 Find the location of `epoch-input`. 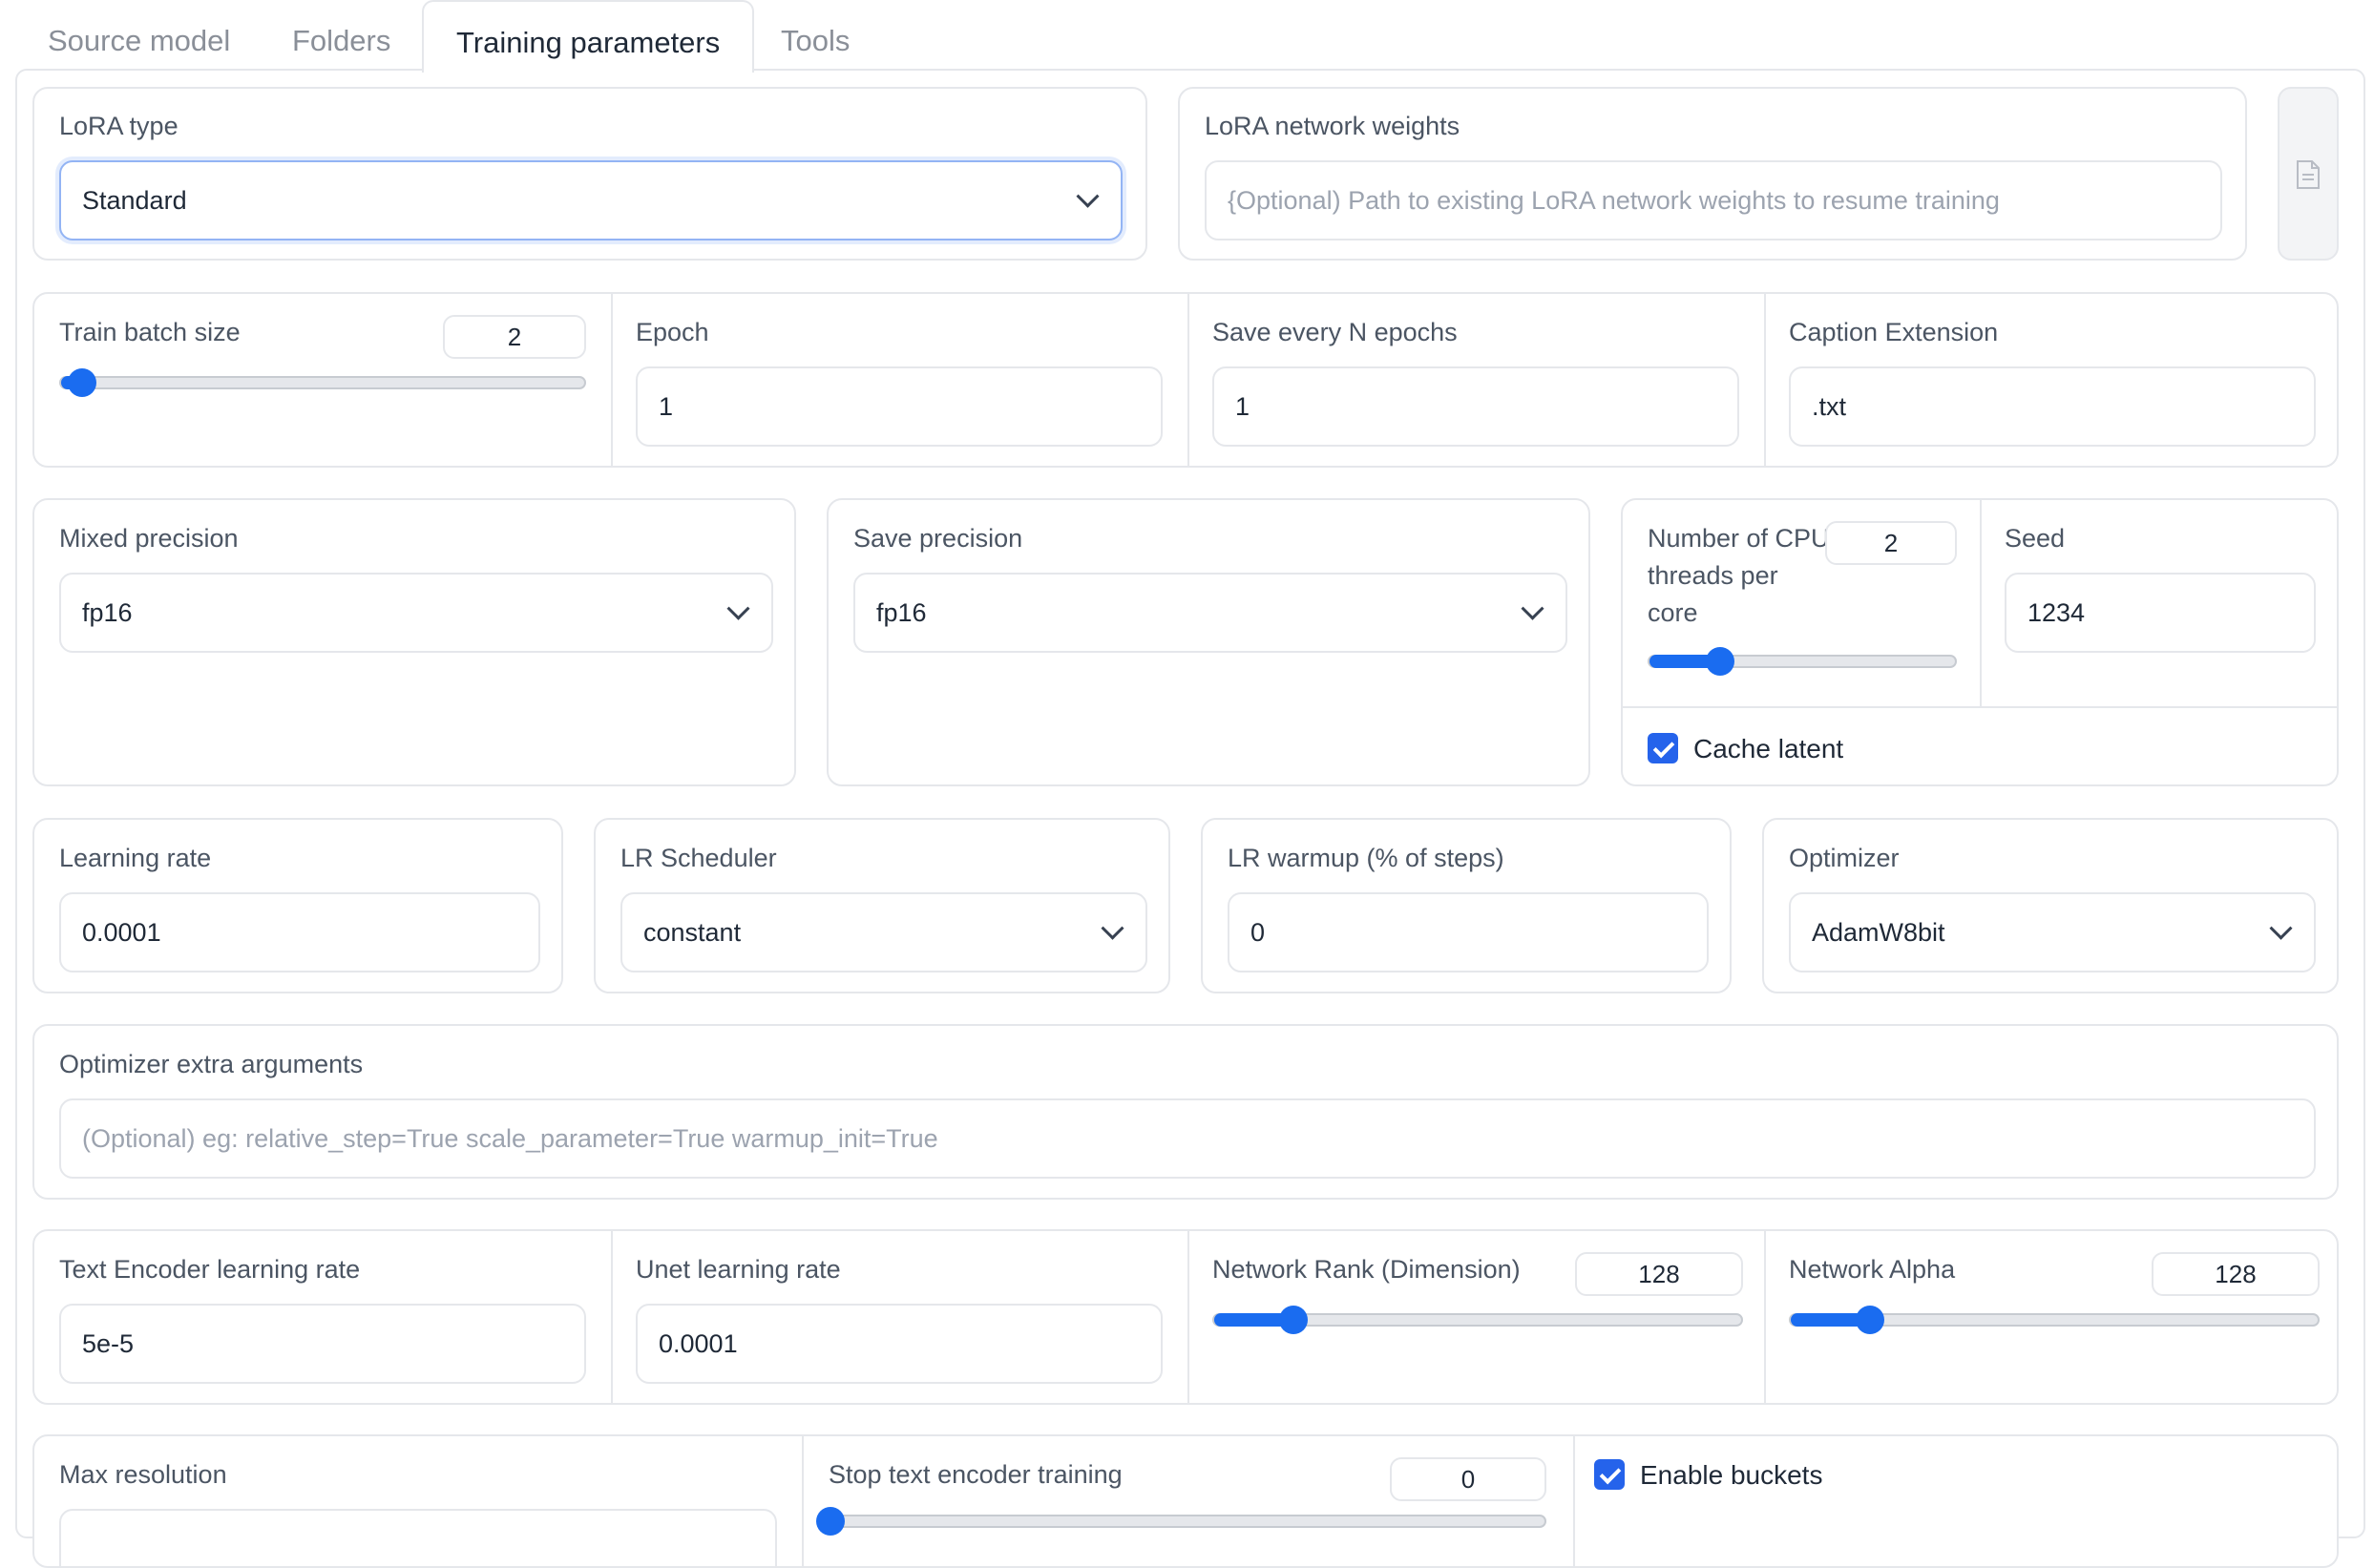

epoch-input is located at coordinates (899, 407).